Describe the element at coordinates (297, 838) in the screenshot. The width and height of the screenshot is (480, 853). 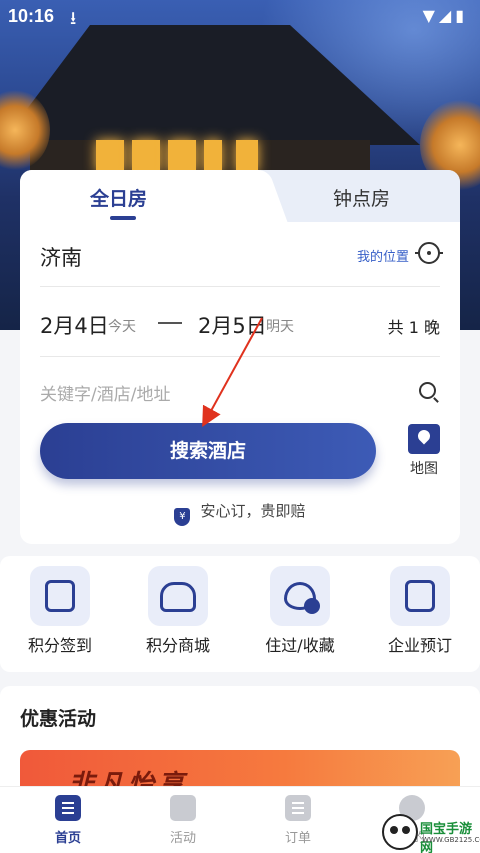
I see `nav-label: 订单` at that location.